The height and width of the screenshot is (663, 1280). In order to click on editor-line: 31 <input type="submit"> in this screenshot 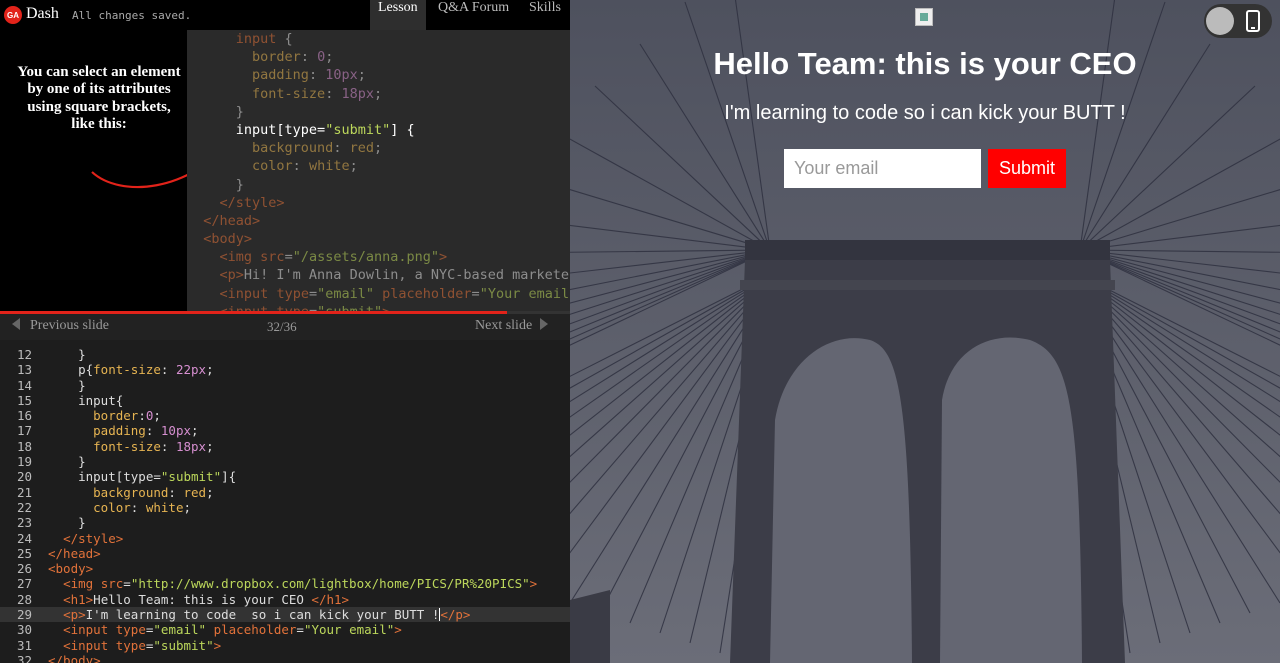, I will do `click(285, 645)`.